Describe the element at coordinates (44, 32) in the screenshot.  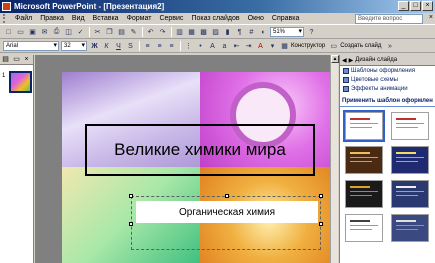
I see `mail-icon: ✉` at that location.